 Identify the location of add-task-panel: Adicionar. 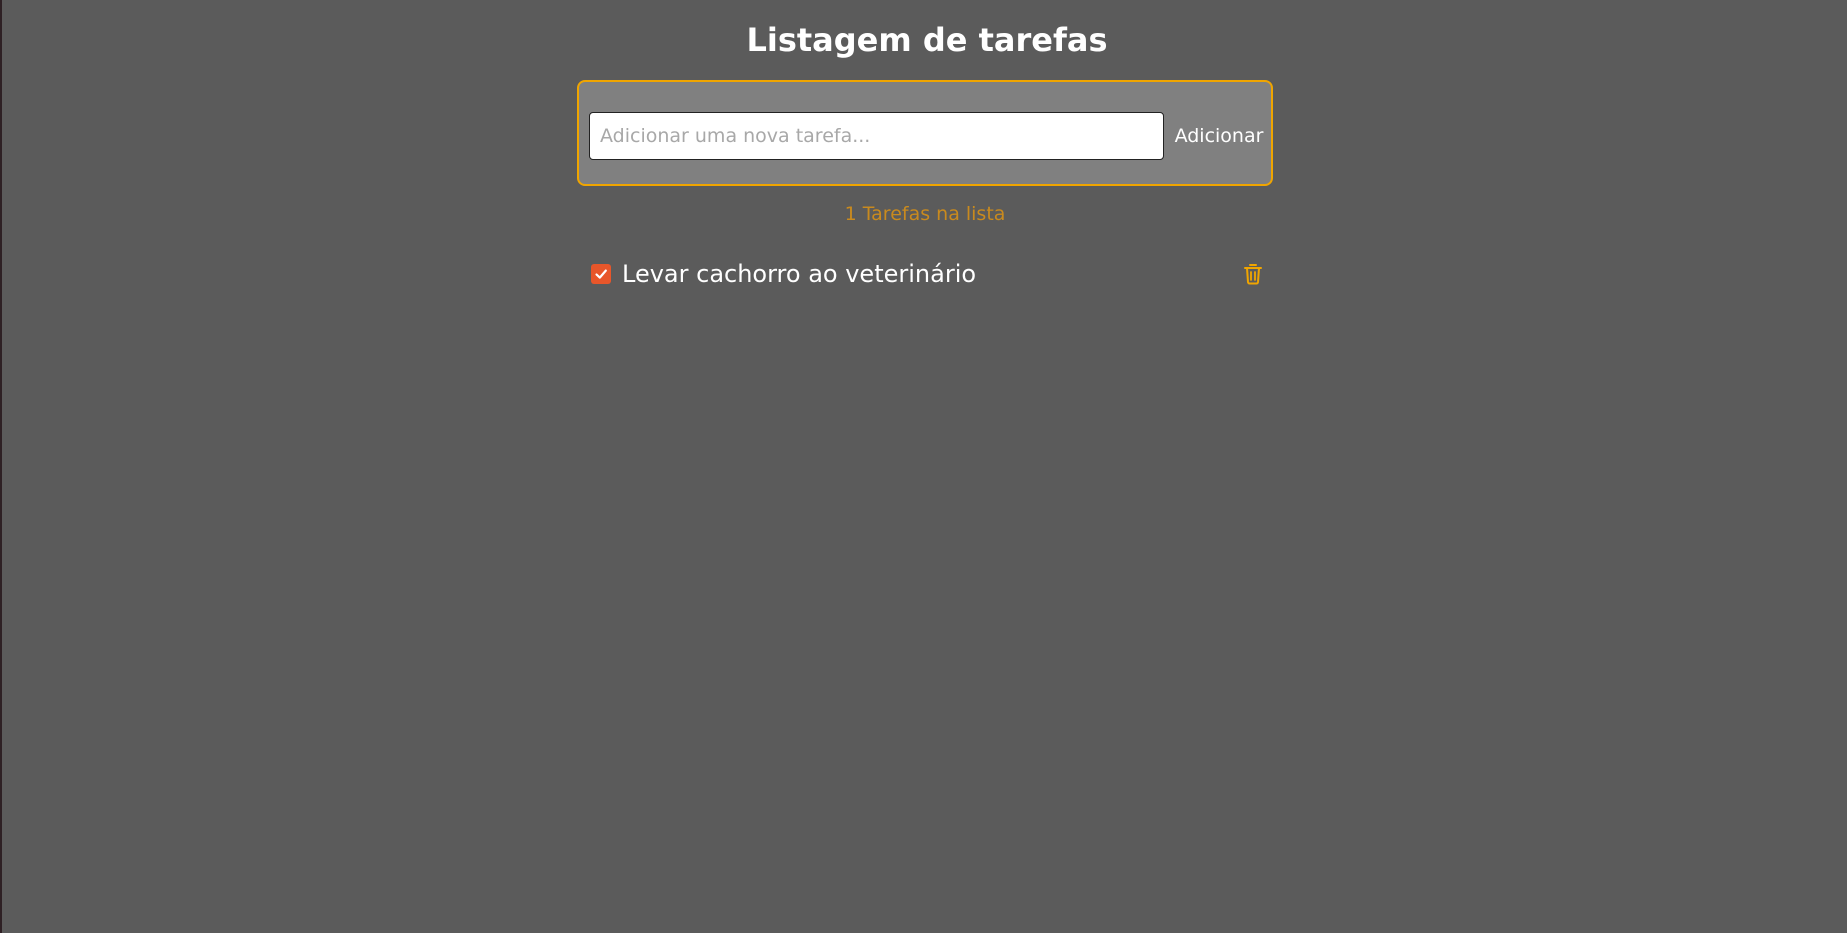
(925, 133).